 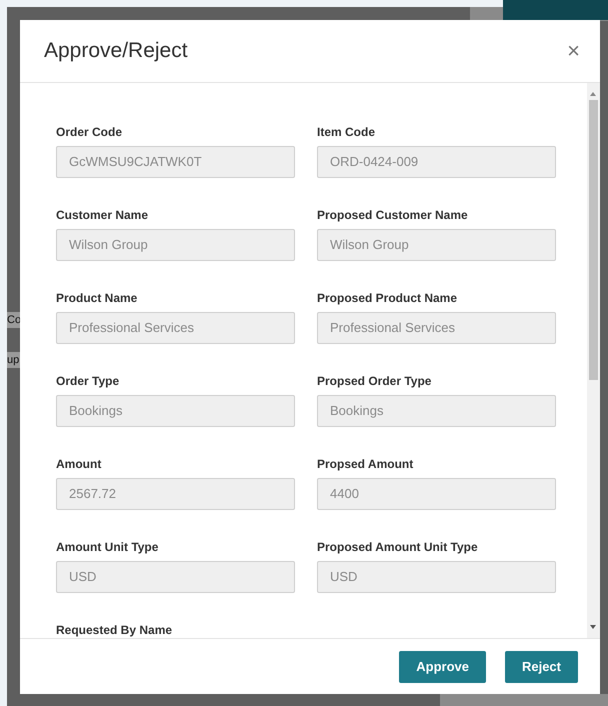 I want to click on field-label: Customer Name, so click(x=103, y=215).